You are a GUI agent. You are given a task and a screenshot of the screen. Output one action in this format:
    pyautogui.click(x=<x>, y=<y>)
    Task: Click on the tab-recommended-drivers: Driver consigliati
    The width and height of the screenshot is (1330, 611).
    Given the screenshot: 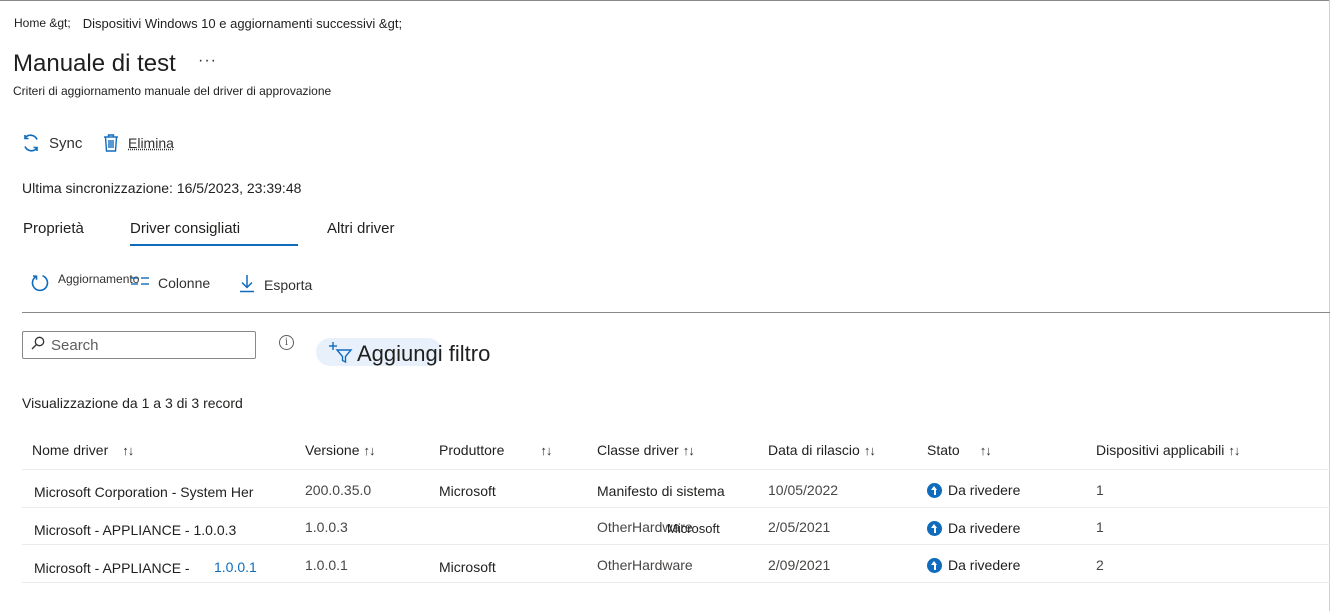 What is the action you would take?
    pyautogui.click(x=185, y=228)
    